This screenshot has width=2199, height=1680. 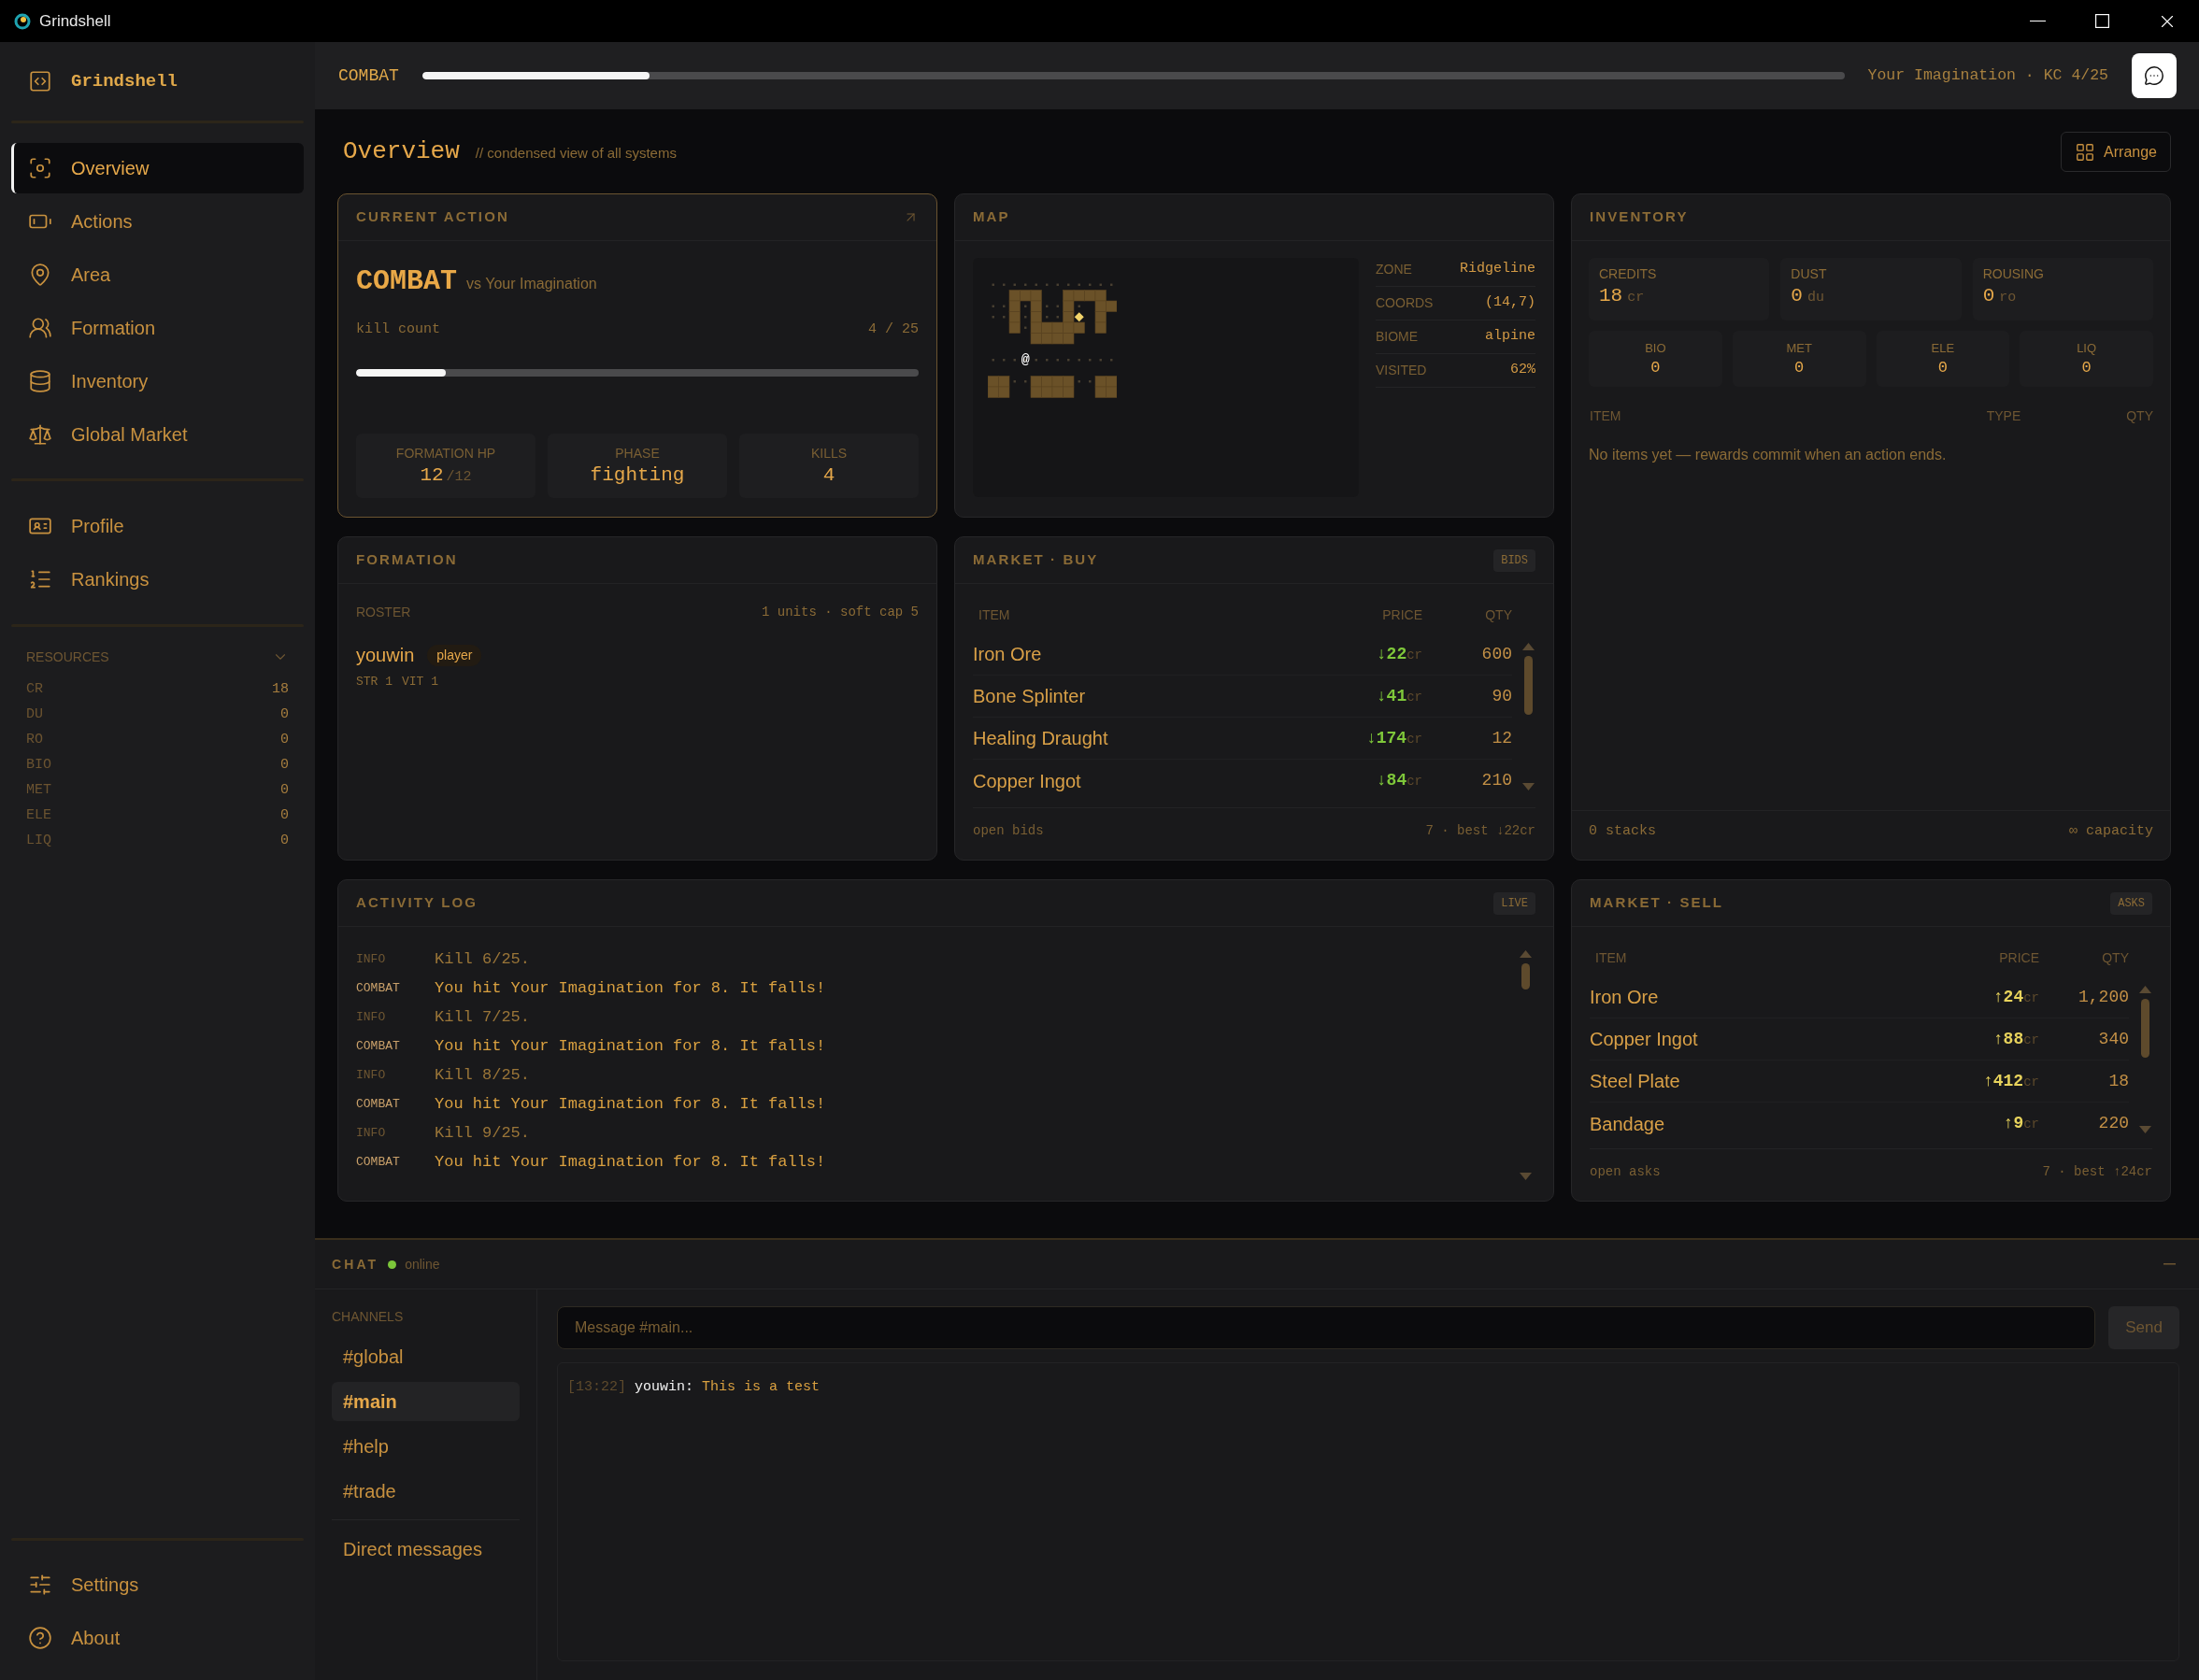 I want to click on price-value: ↑412, so click(x=2003, y=1081).